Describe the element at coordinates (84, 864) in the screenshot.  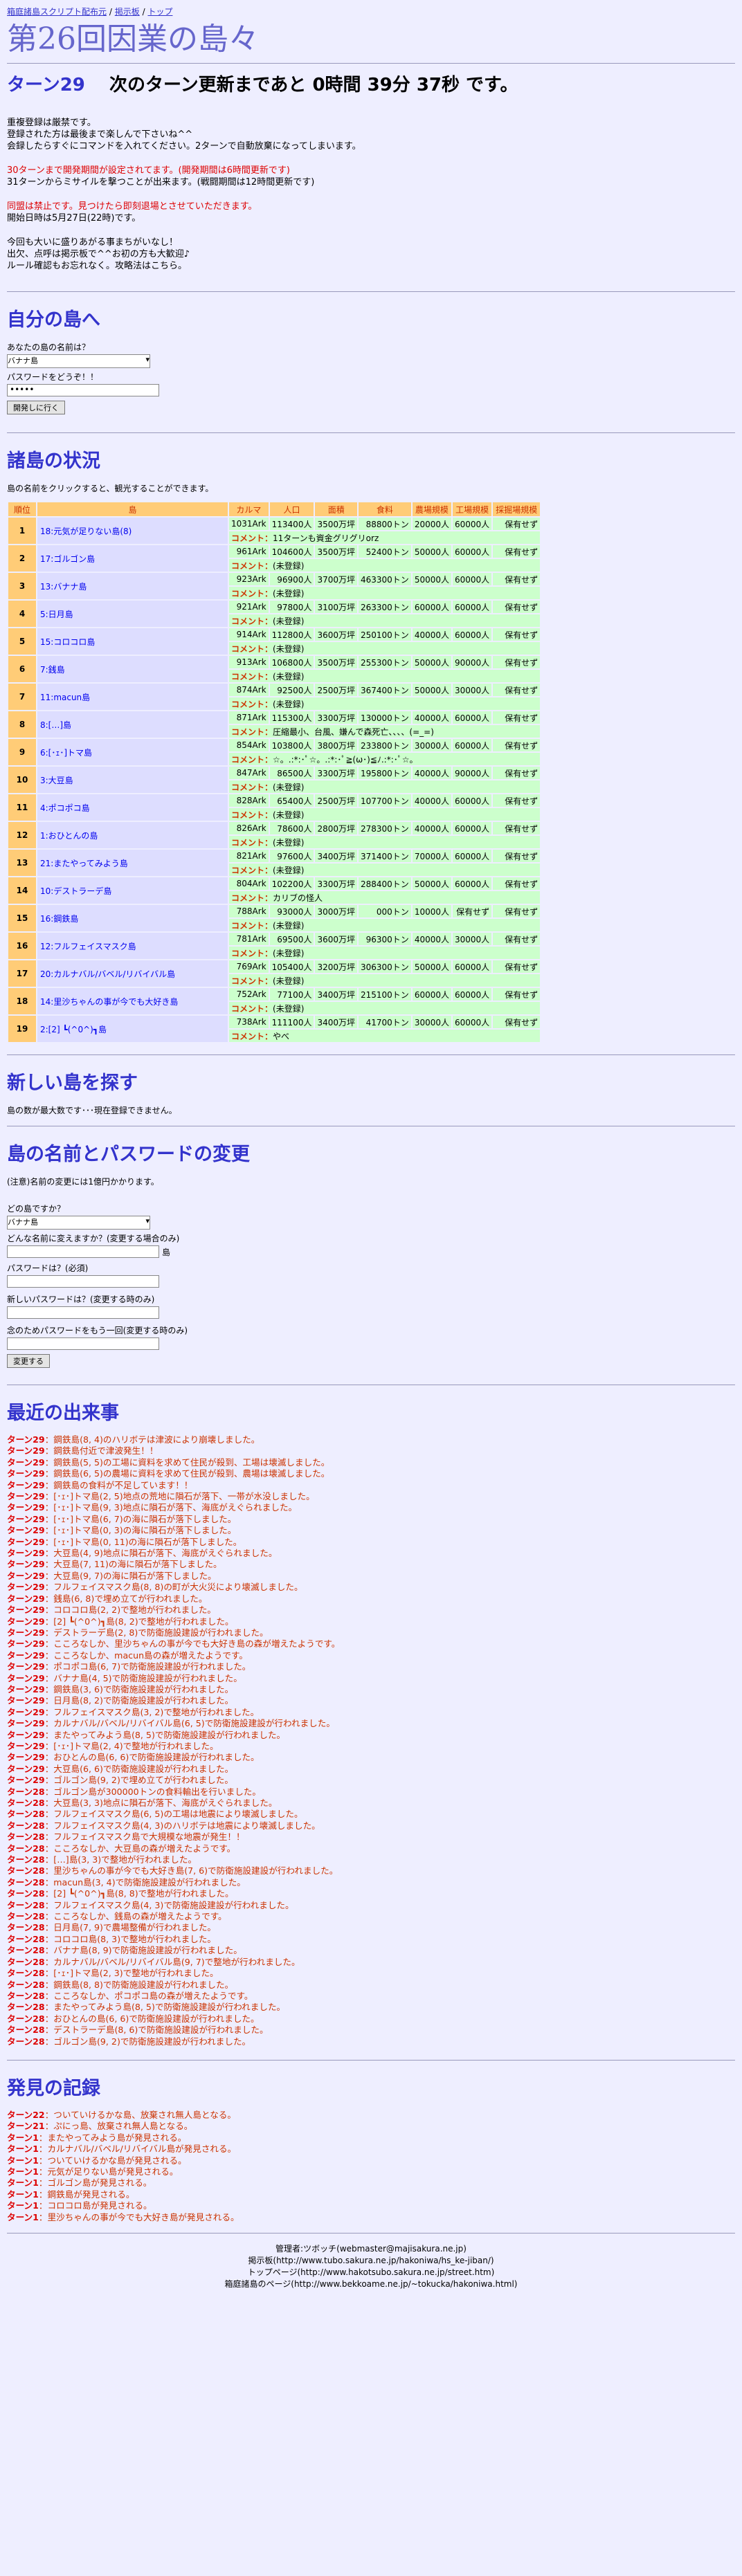
I see `island-link: 21:またやってみよう島` at that location.